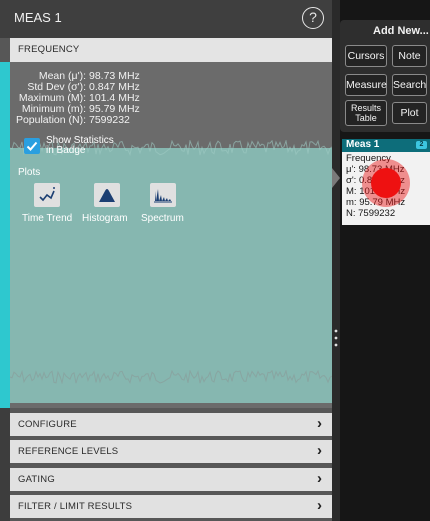 The image size is (430, 521). What do you see at coordinates (29, 172) in the screenshot?
I see `plots-title: Plots` at bounding box center [29, 172].